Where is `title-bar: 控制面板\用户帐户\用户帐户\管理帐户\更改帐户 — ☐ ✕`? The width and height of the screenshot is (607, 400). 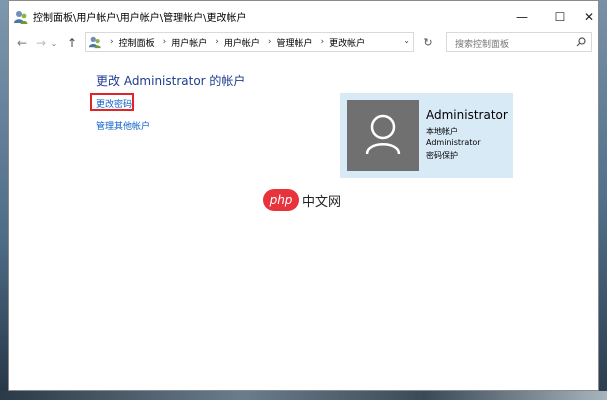
title-bar: 控制面板\用户帐户\用户帐户\管理帐户\更改帐户 — ☐ ✕ is located at coordinates (303, 16).